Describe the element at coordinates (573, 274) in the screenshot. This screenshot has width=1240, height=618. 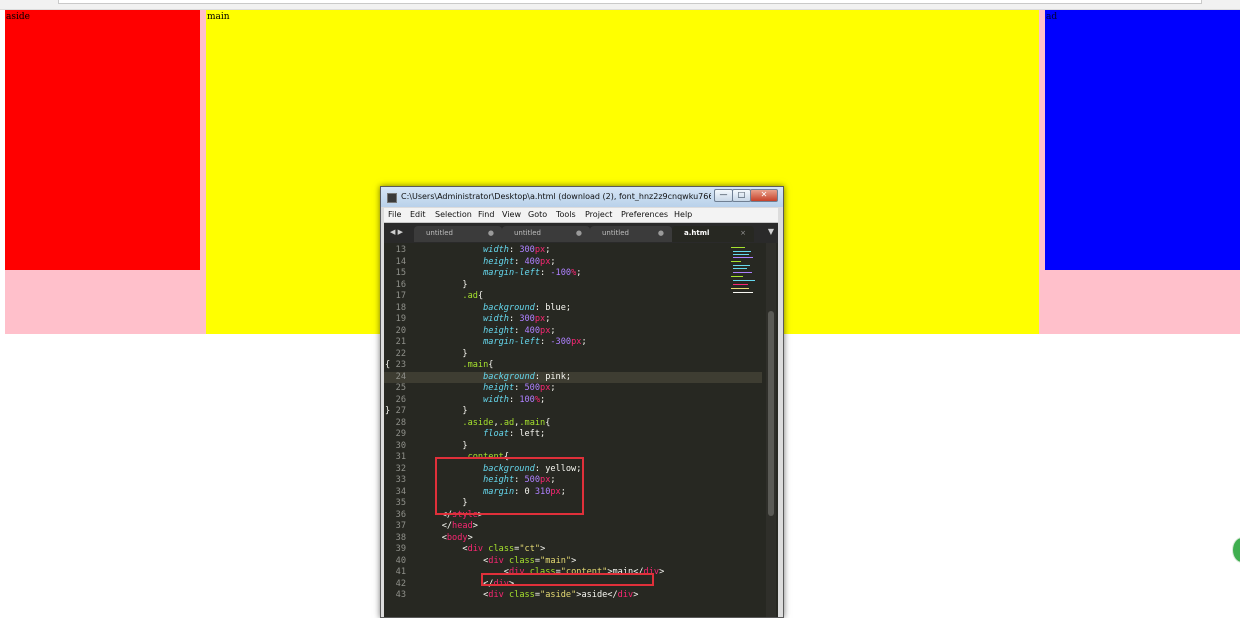
I see `code-line: 15 margin-left: -100%;` at that location.